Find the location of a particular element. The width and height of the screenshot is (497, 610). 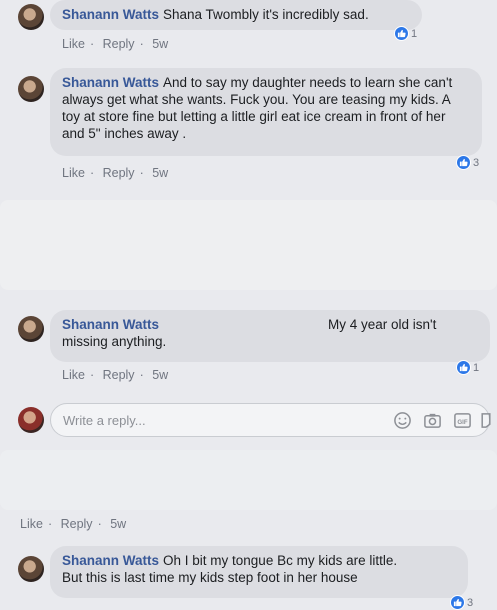

my-avatar is located at coordinates (31, 420).